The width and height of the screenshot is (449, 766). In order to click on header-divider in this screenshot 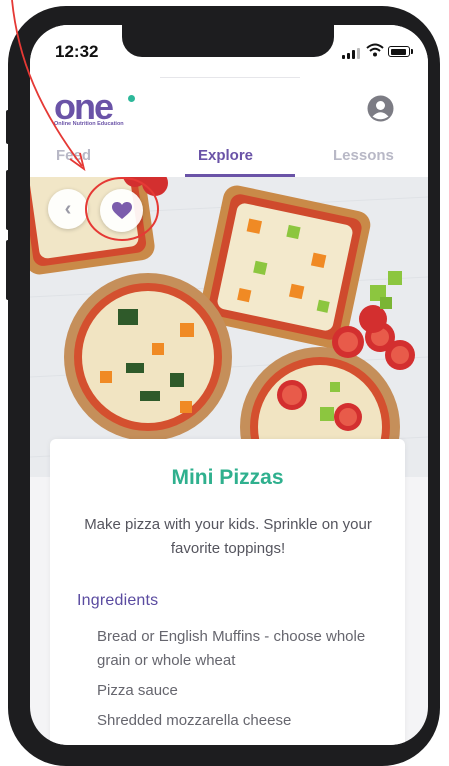, I will do `click(230, 77)`.